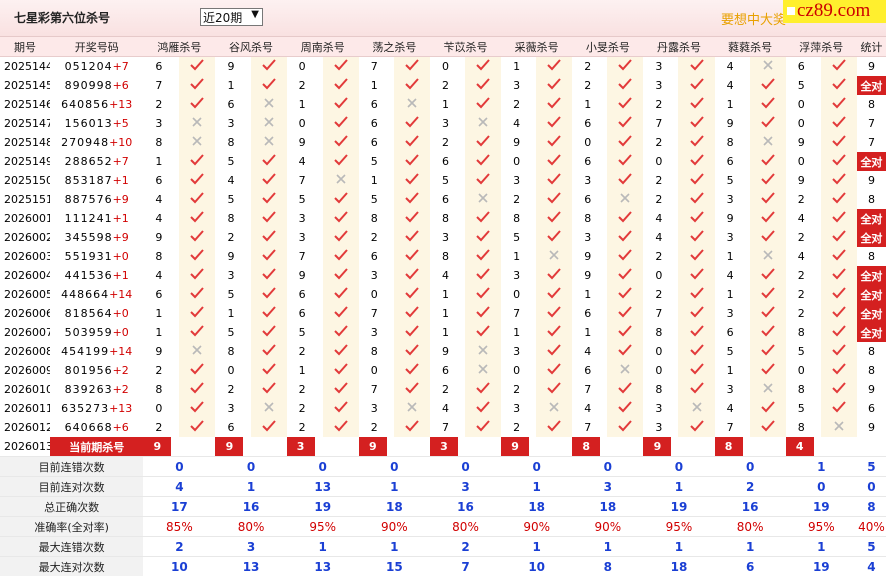 Image resolution: width=886 pixels, height=576 pixels. What do you see at coordinates (871, 408) in the screenshot?
I see `stat-cell: 6` at bounding box center [871, 408].